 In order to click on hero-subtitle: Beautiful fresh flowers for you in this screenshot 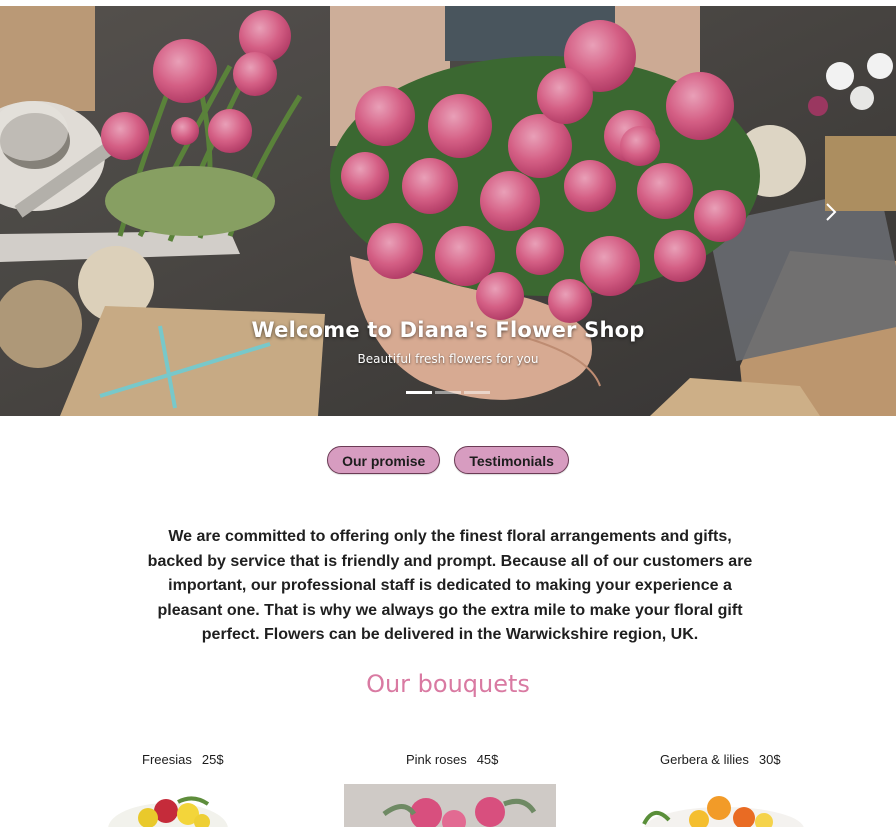, I will do `click(448, 359)`.